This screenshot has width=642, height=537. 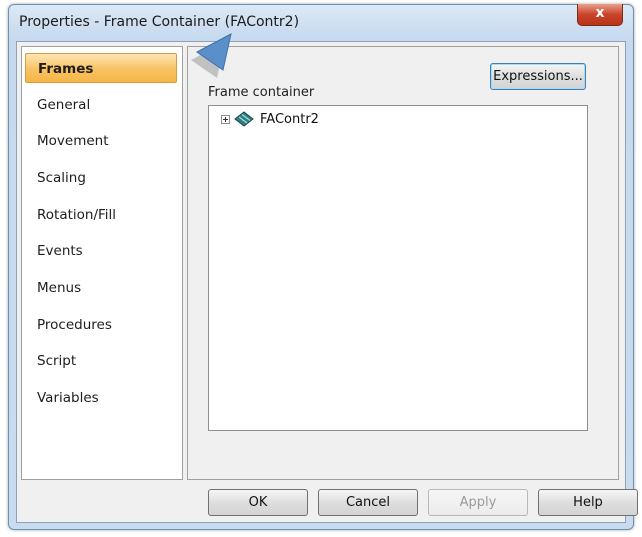 I want to click on nav-item-rotation-fill: Rotation/Fill, so click(x=101, y=215).